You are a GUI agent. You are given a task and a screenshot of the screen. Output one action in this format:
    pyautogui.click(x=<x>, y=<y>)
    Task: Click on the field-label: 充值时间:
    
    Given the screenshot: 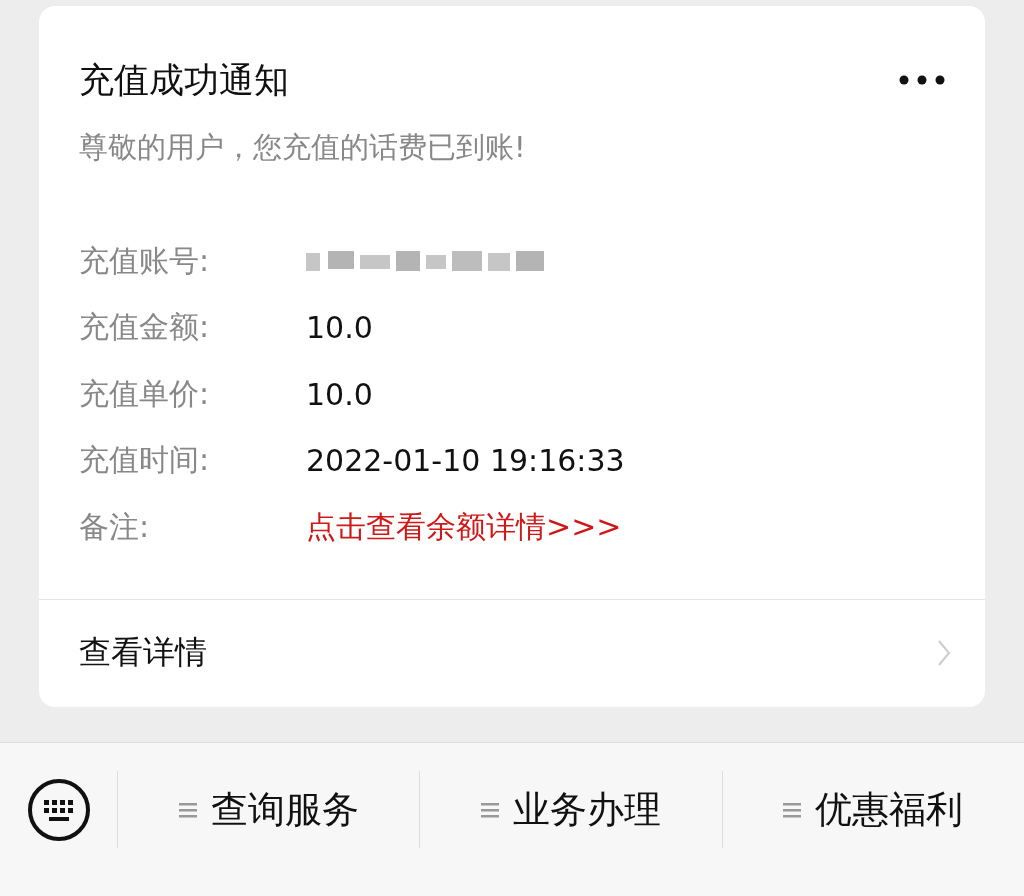 What is the action you would take?
    pyautogui.click(x=145, y=460)
    